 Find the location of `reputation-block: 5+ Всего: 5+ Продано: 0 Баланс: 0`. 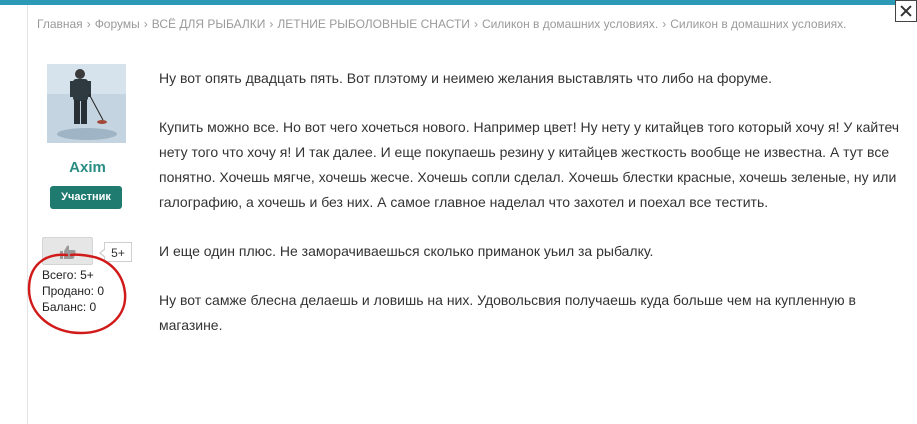

reputation-block: 5+ Всего: 5+ Продано: 0 Баланс: 0 is located at coordinates (90, 279).